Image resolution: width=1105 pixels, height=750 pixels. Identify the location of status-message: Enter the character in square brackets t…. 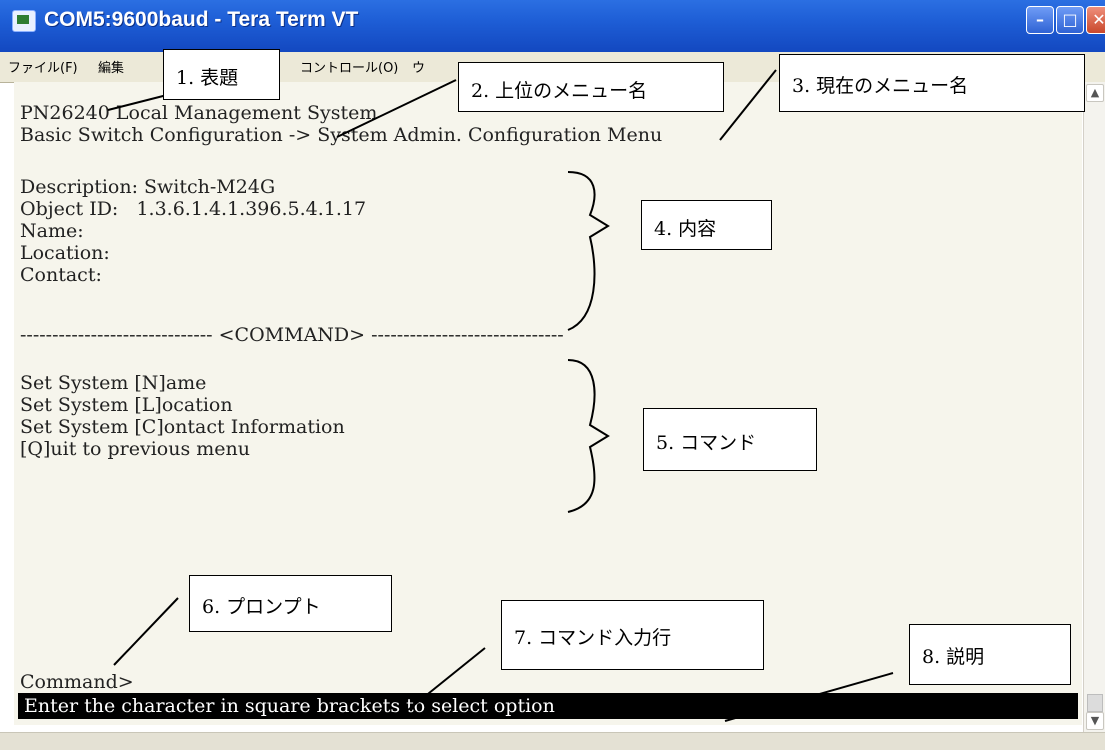
(289, 706).